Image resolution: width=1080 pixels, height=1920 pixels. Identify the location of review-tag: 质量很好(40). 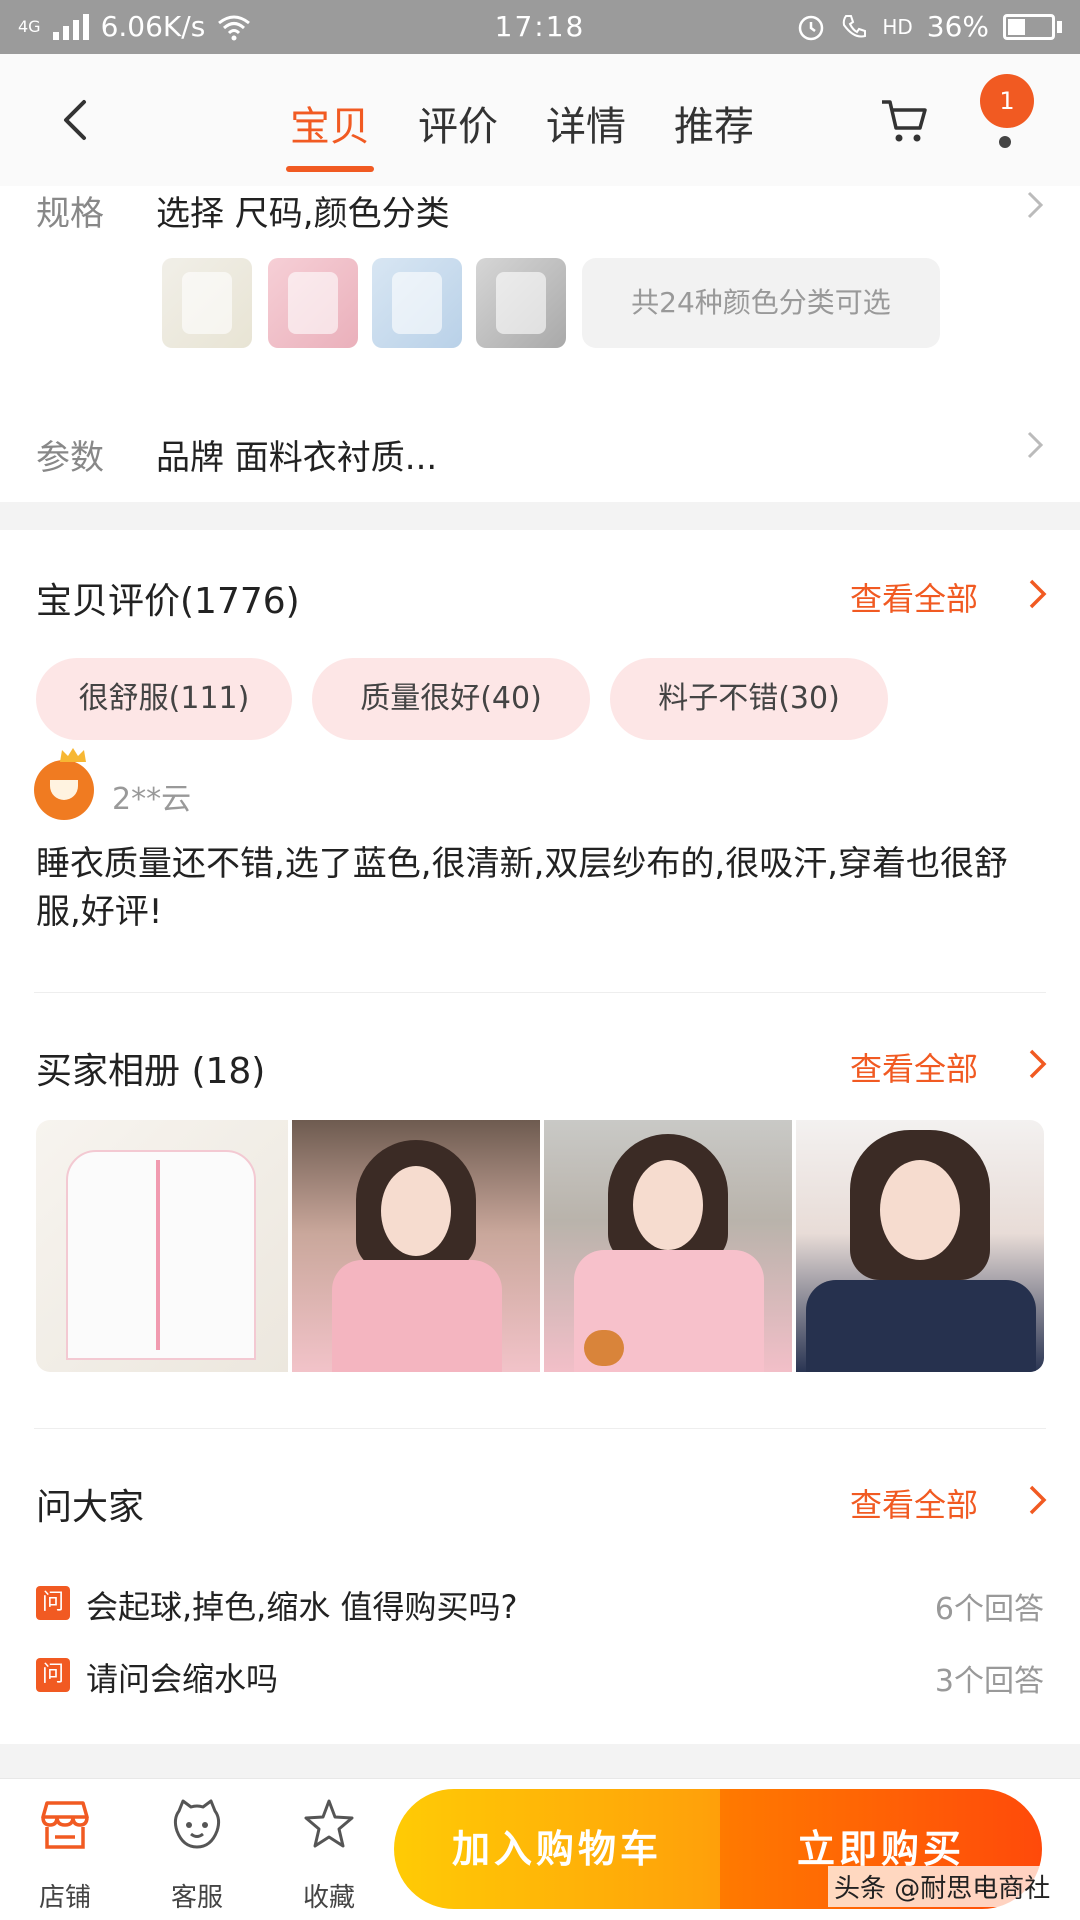
(451, 699).